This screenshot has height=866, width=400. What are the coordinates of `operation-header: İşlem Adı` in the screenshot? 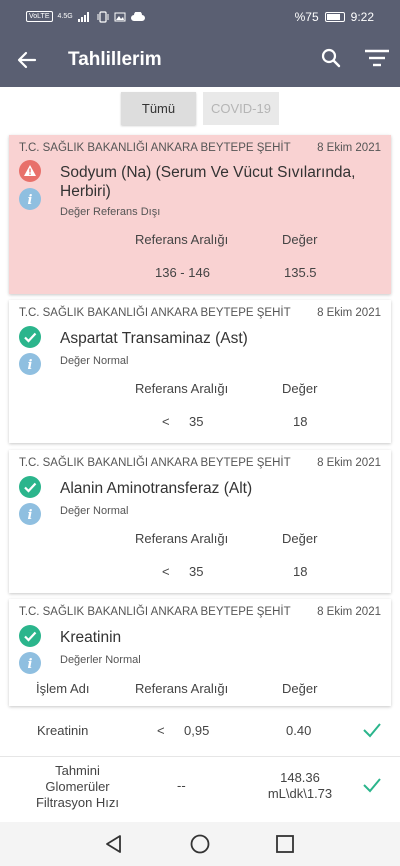 It's located at (63, 688).